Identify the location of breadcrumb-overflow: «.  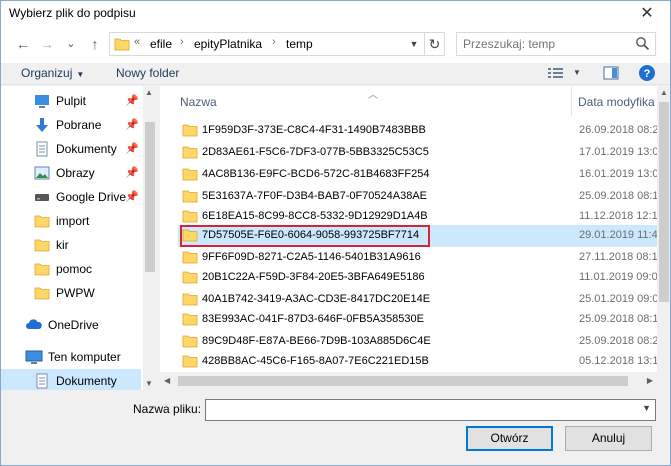
(137, 42).